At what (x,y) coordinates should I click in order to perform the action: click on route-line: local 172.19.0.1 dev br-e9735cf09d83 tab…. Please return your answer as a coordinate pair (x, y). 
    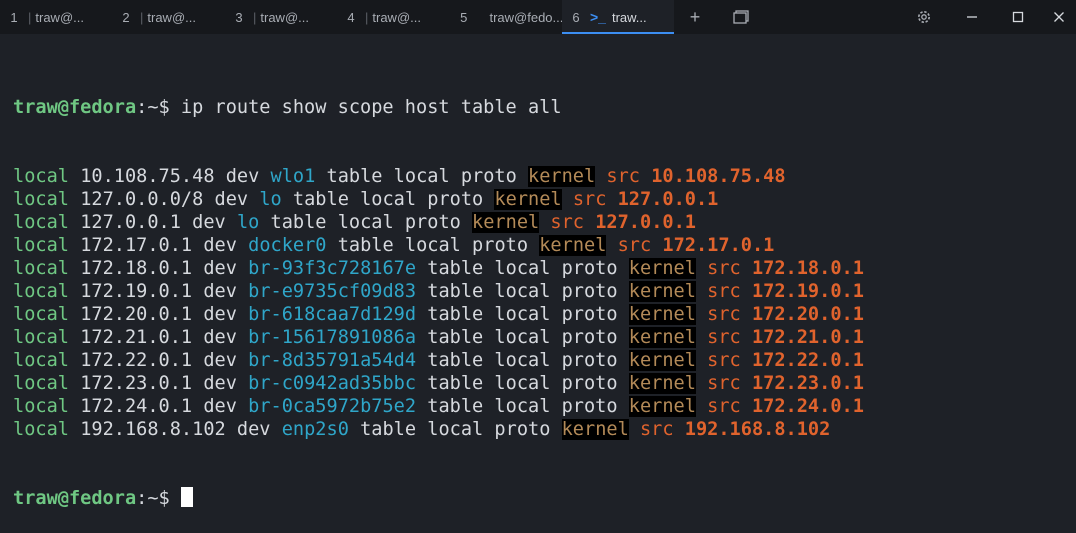
    Looking at the image, I should click on (438, 291).